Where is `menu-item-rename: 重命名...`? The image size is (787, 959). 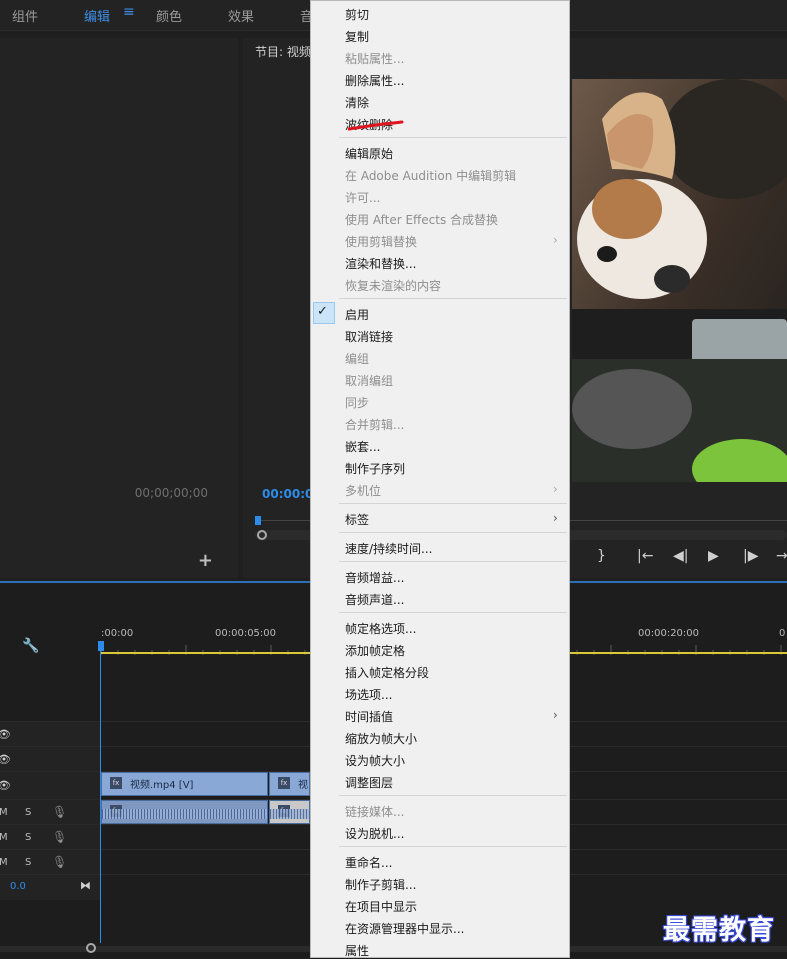
menu-item-rename: 重命名... is located at coordinates (368, 862).